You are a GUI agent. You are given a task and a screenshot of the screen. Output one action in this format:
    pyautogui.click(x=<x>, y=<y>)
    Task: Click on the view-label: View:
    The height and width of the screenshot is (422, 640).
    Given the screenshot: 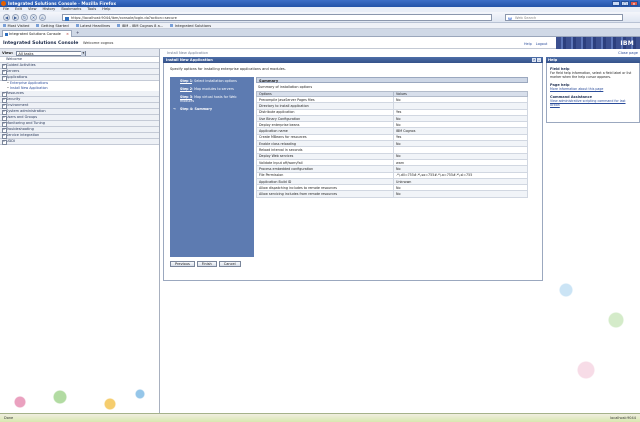 What is the action you would take?
    pyautogui.click(x=8, y=52)
    